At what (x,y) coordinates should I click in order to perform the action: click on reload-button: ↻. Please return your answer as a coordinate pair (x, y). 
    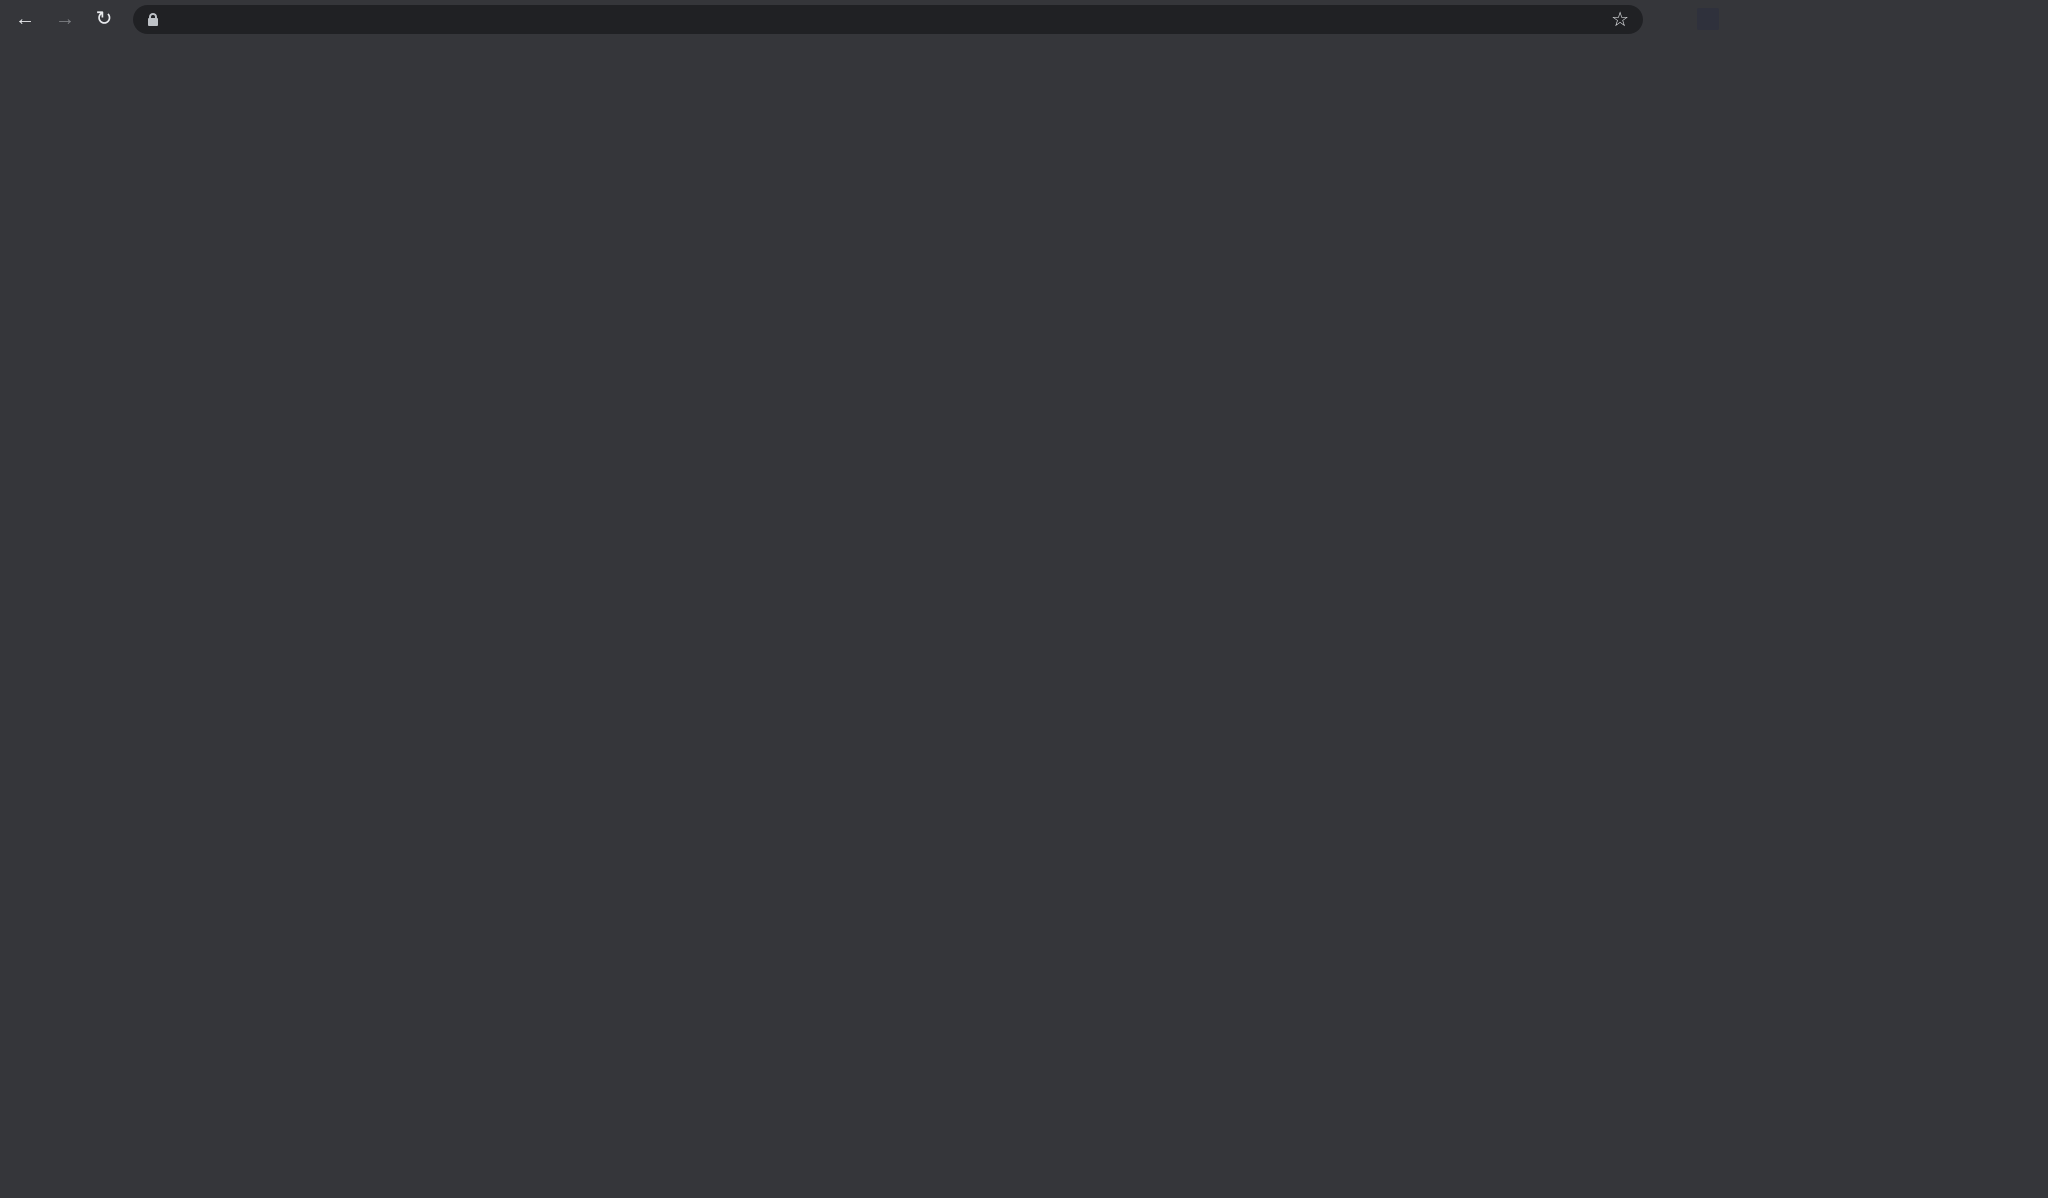
    Looking at the image, I should click on (104, 19).